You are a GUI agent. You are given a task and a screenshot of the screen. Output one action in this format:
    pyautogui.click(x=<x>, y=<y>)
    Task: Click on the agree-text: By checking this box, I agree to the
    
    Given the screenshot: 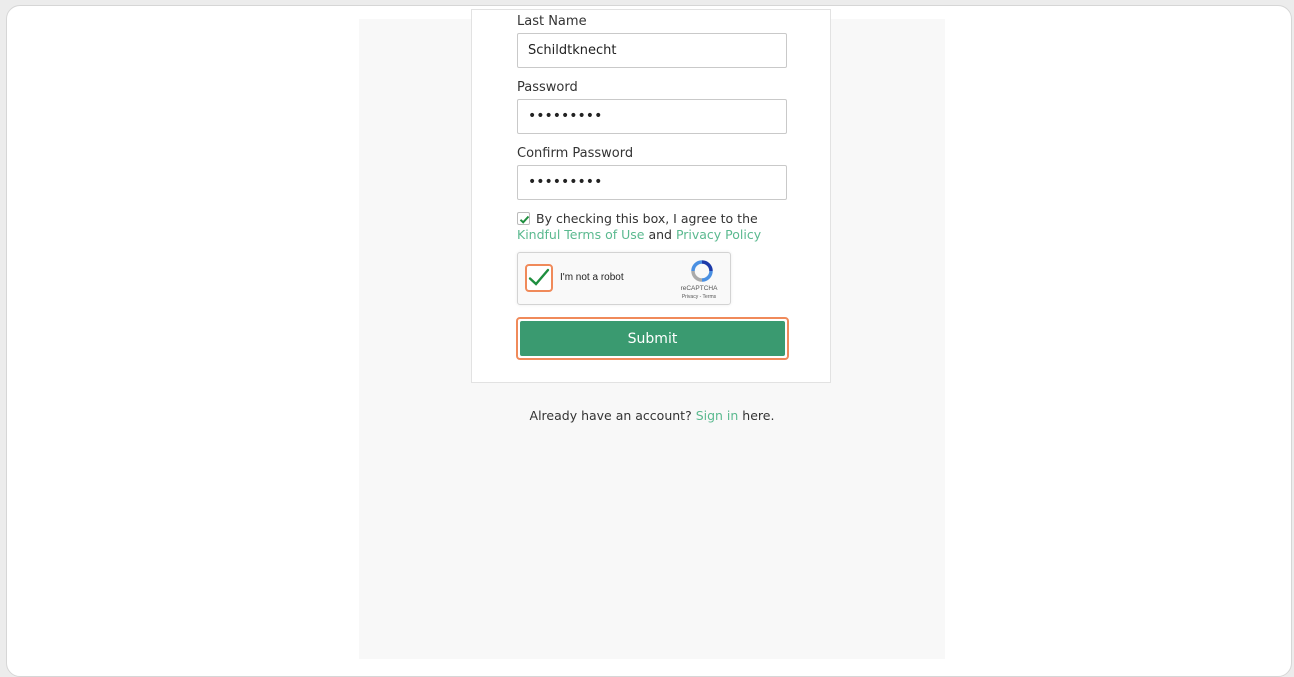 What is the action you would take?
    pyautogui.click(x=647, y=218)
    